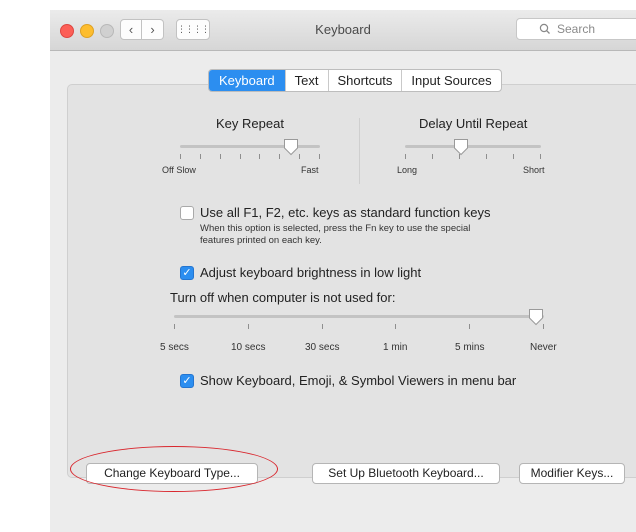 This screenshot has height=532, width=636. Describe the element at coordinates (187, 213) in the screenshot. I see `function-keys-checkbox` at that location.